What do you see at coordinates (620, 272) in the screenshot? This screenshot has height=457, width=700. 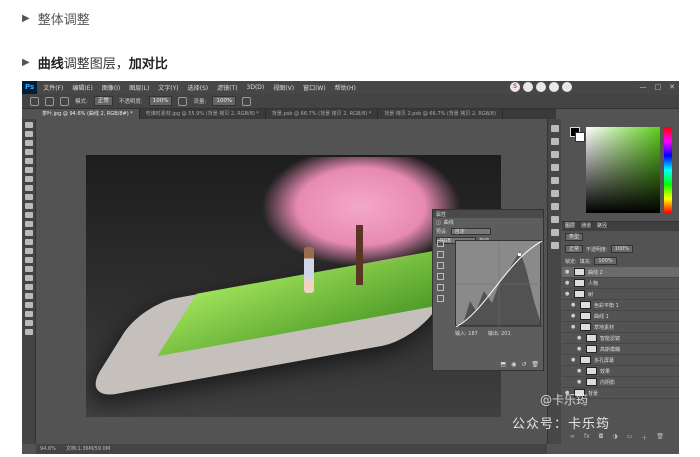 I see `layer-row: ● 曲线 2` at bounding box center [620, 272].